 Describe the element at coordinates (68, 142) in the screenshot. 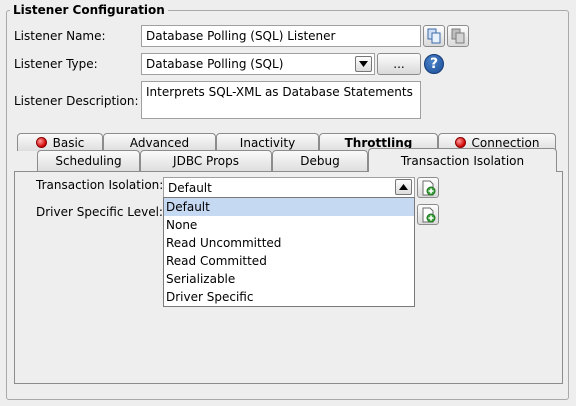

I see `tab-label: Basic` at that location.